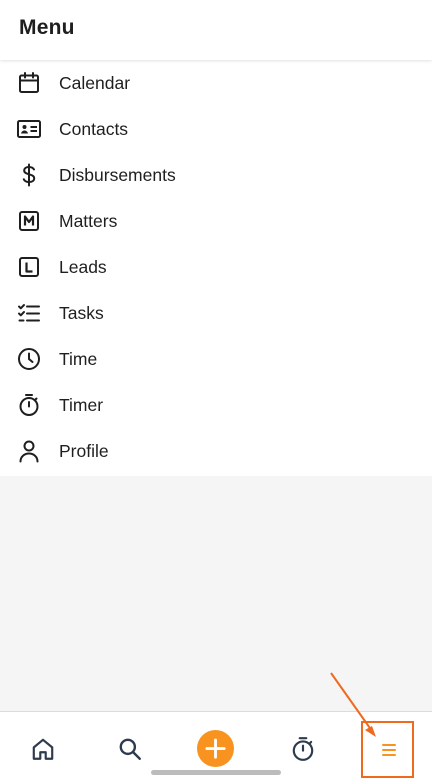  What do you see at coordinates (29, 83) in the screenshot?
I see `calendar-icon` at bounding box center [29, 83].